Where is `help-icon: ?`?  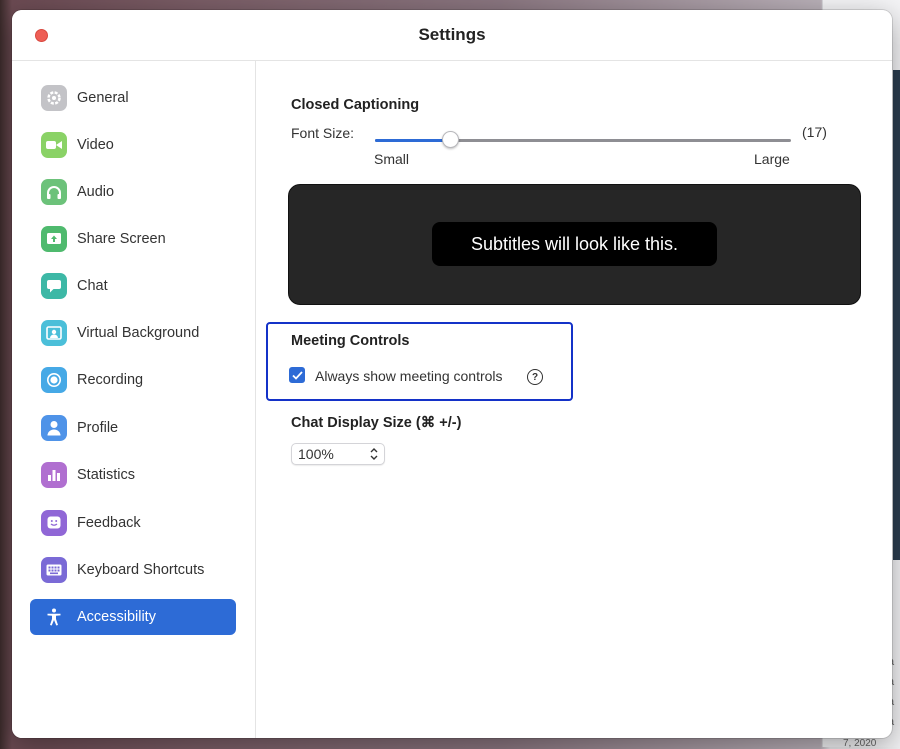
help-icon: ? is located at coordinates (535, 377).